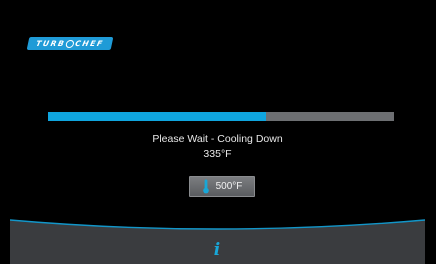 The height and width of the screenshot is (264, 436). Describe the element at coordinates (217, 250) in the screenshot. I see `info-icon: i` at that location.